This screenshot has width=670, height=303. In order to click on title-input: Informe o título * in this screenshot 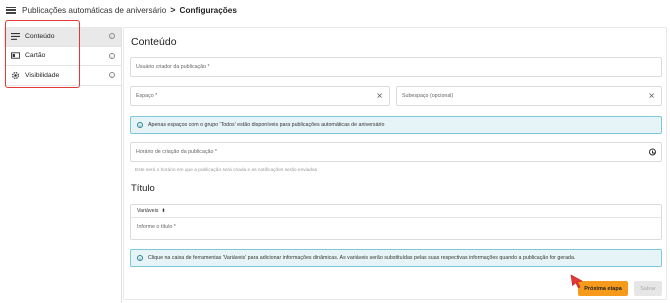, I will do `click(156, 227)`.